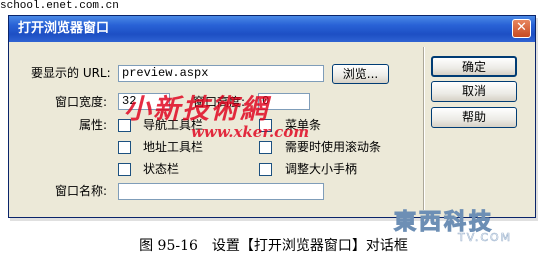 The image size is (547, 263). Describe the element at coordinates (321, 169) in the screenshot. I see `resize-handles-label: 调整大小手柄` at that location.